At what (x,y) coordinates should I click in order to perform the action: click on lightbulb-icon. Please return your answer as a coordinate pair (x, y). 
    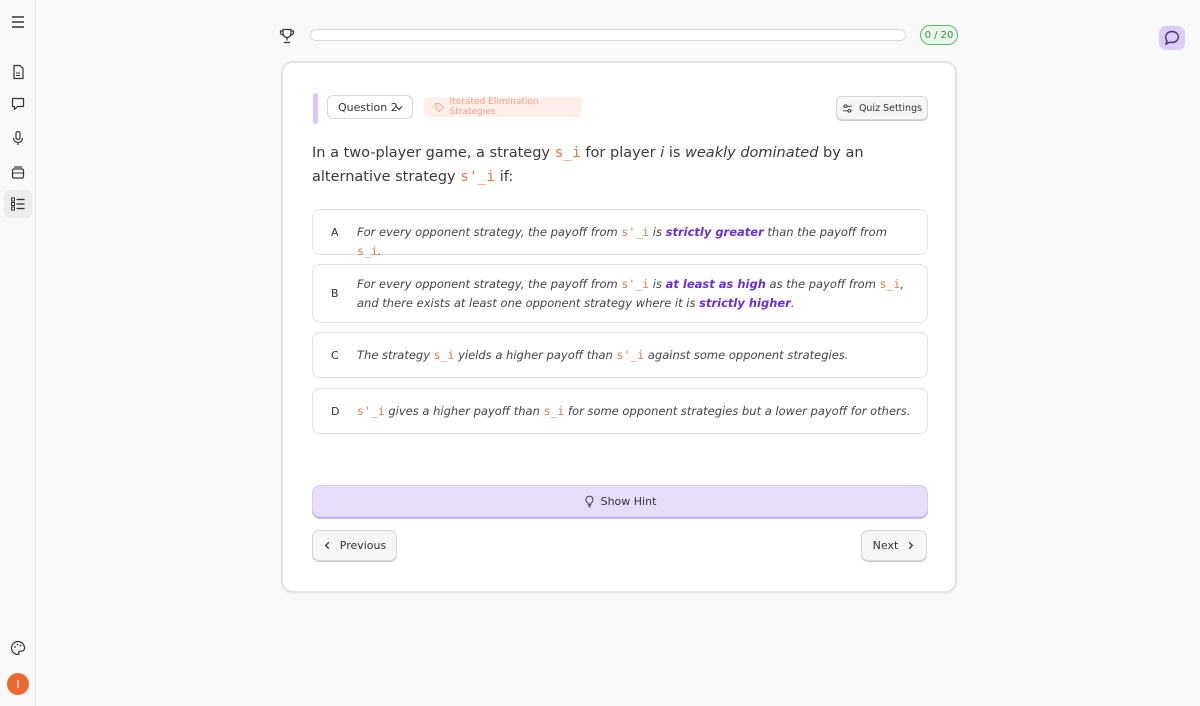
    Looking at the image, I should click on (589, 501).